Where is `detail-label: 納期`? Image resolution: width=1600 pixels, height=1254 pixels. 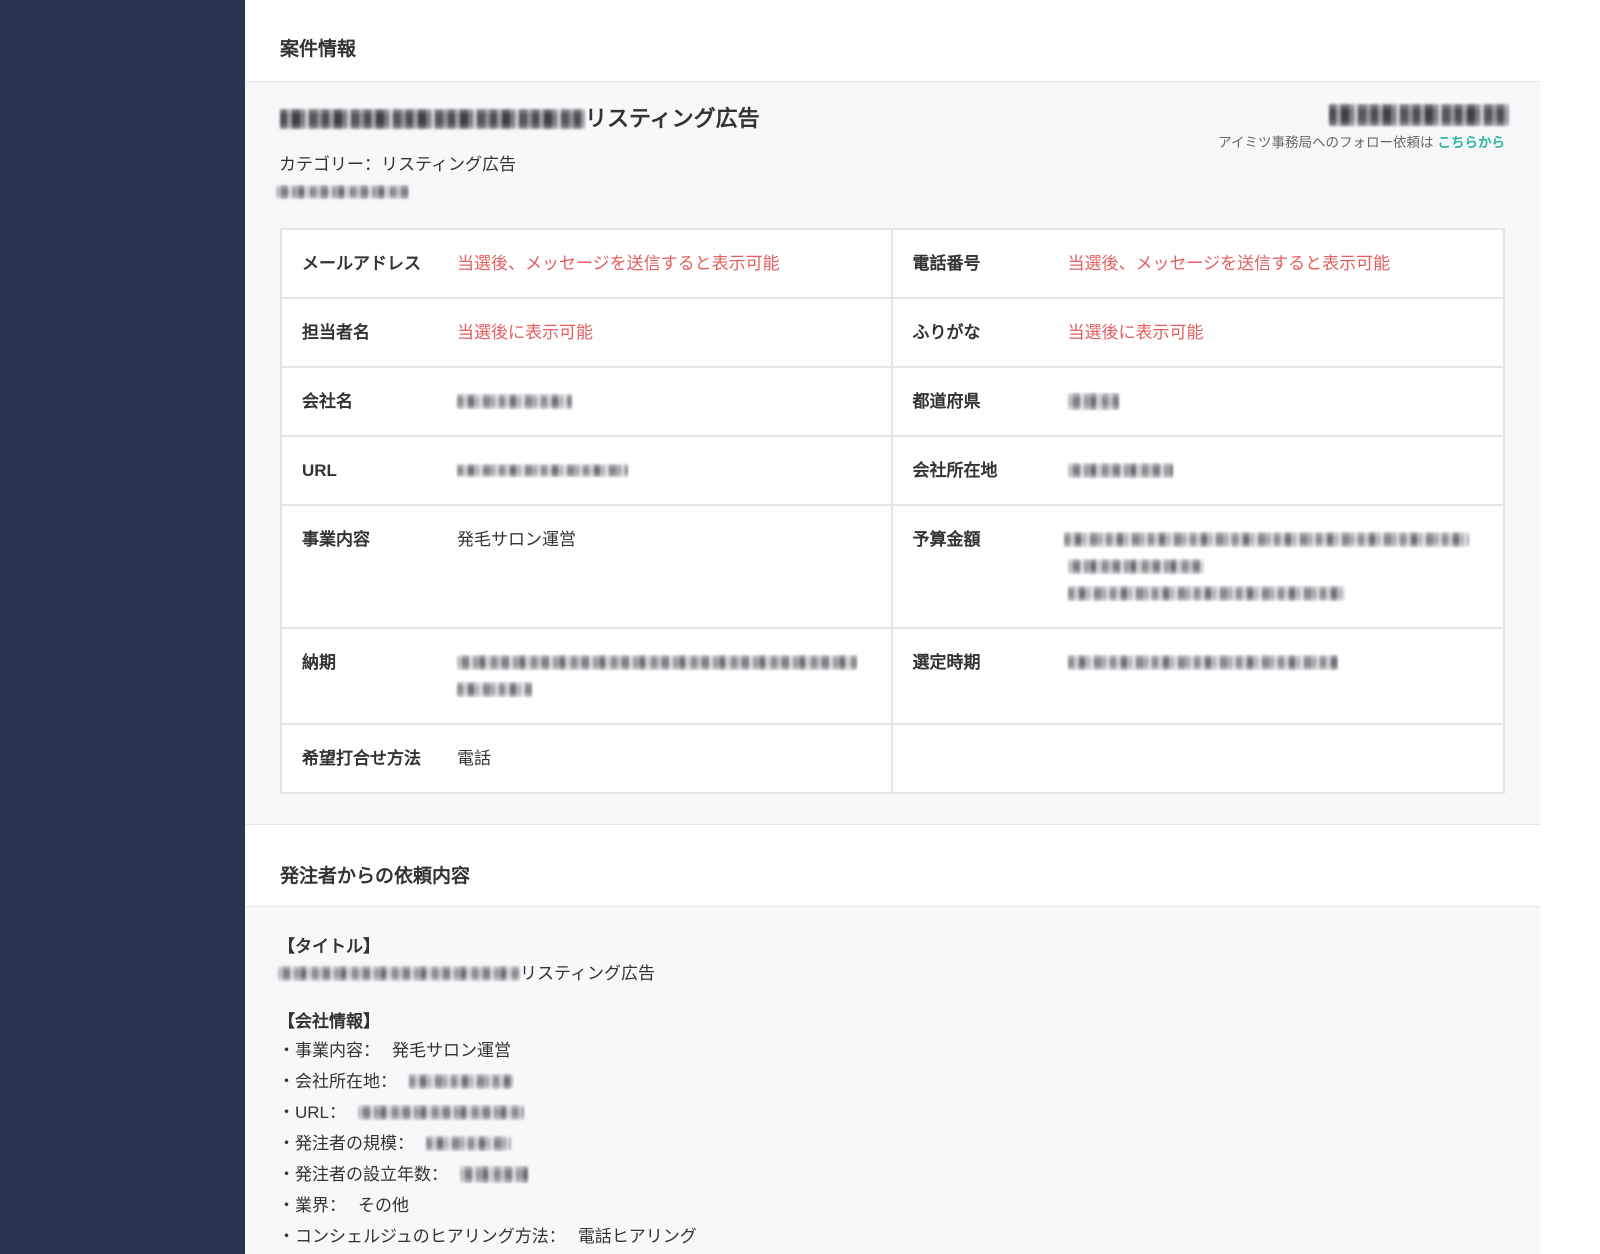 detail-label: 納期 is located at coordinates (319, 662).